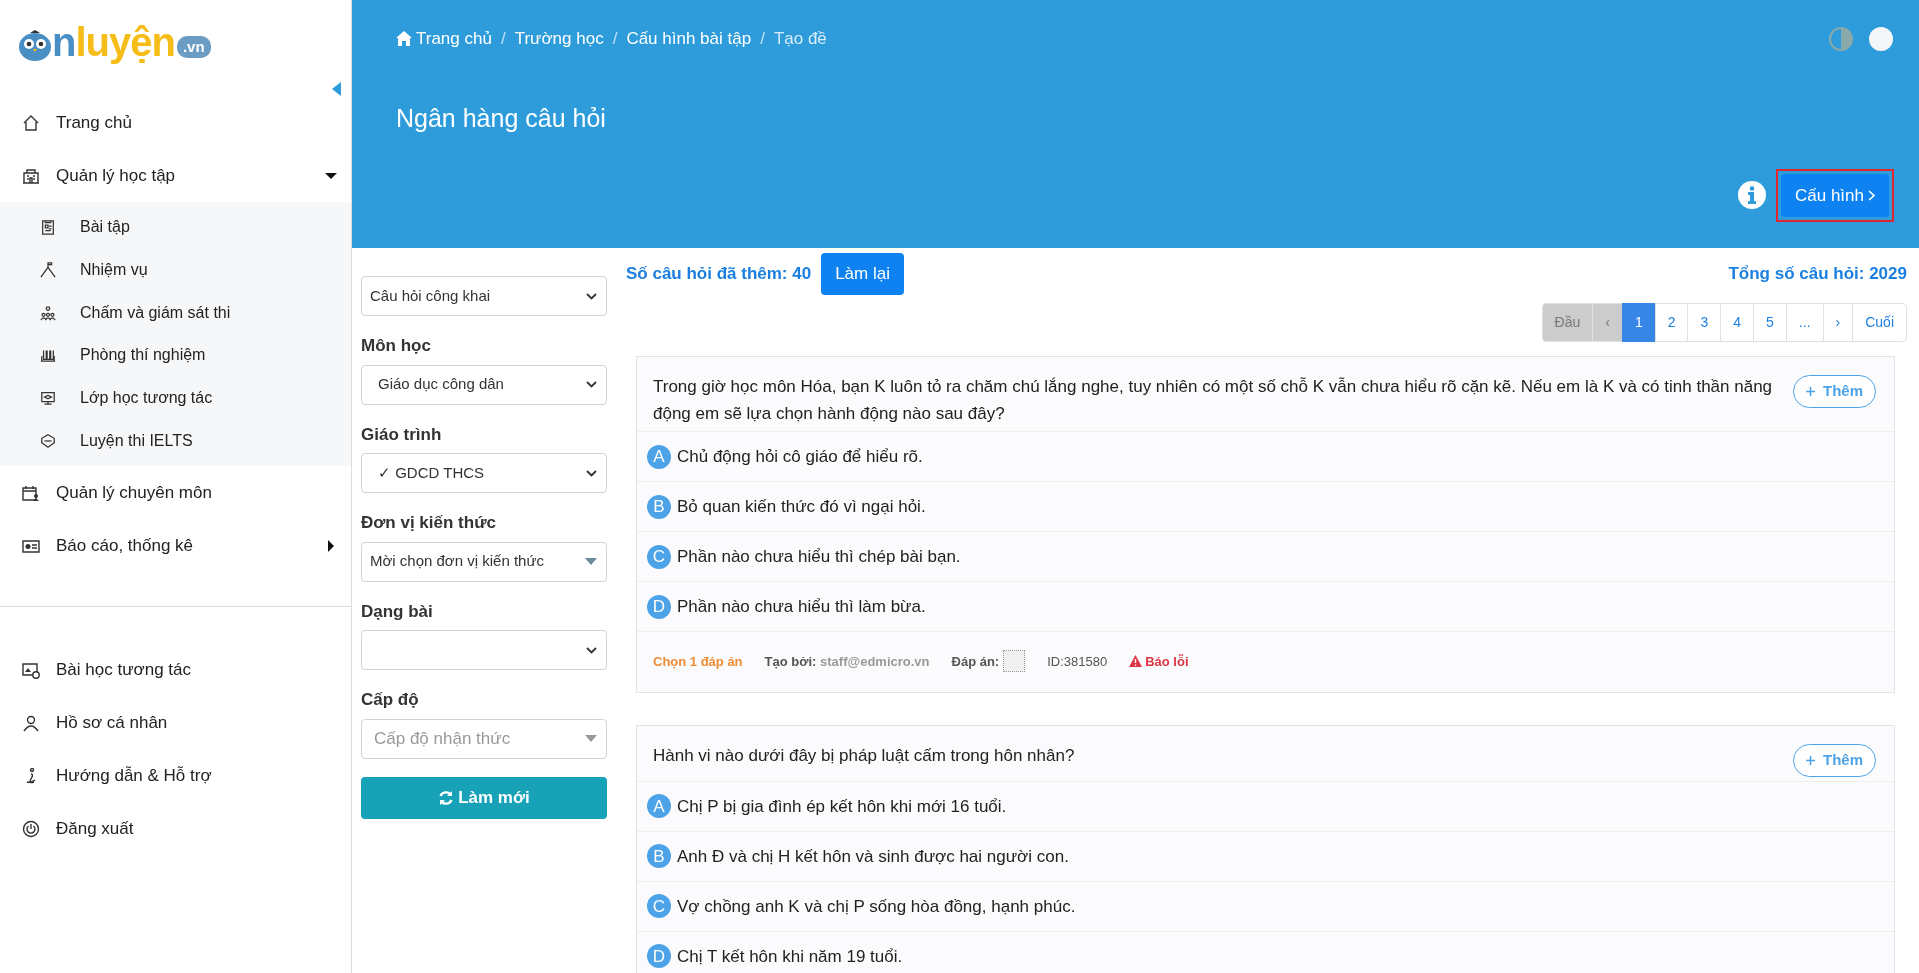 This screenshot has width=1919, height=973. I want to click on option-text: Chị P bị gia đình ép kết hôn khi mới 16 tuổi., so click(842, 806).